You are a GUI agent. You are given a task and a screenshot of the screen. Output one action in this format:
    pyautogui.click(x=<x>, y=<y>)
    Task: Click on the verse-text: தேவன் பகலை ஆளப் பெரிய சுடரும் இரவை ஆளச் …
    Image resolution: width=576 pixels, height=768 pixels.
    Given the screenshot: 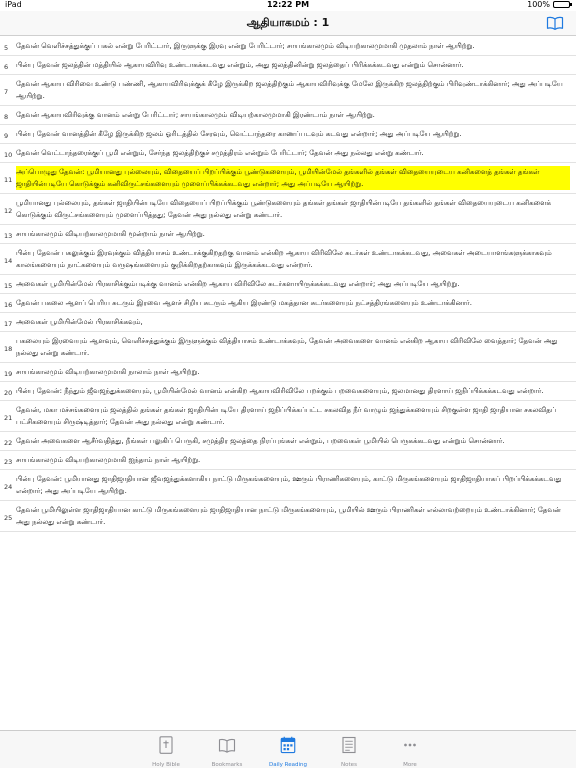 What is the action you would take?
    pyautogui.click(x=244, y=303)
    